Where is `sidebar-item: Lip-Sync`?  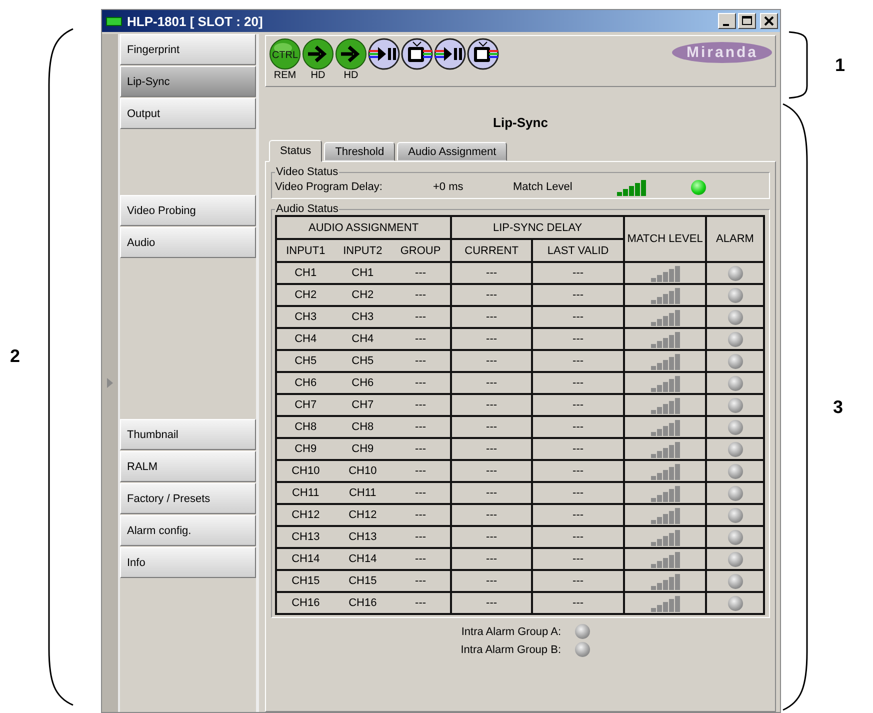 sidebar-item: Lip-Sync is located at coordinates (188, 81).